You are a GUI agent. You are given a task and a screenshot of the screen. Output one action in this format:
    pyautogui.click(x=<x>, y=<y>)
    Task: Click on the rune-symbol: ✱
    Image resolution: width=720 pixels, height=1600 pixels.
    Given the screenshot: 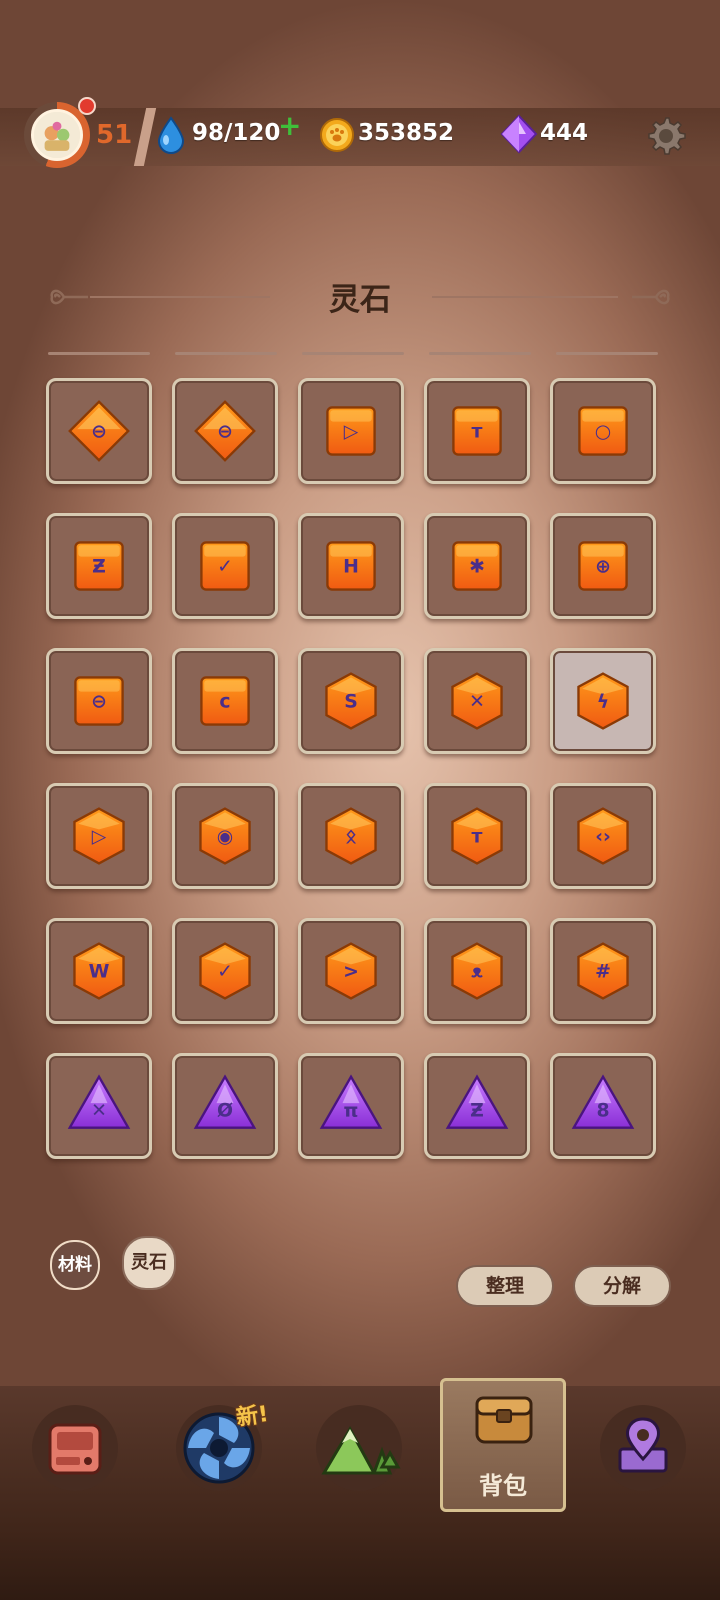 What is the action you would take?
    pyautogui.click(x=477, y=567)
    